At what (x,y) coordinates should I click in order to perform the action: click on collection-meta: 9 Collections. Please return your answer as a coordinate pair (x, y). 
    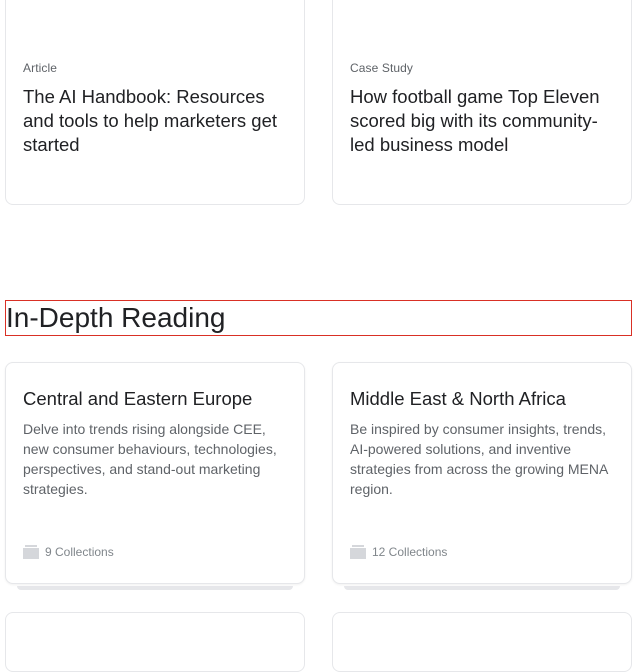
    Looking at the image, I should click on (68, 552).